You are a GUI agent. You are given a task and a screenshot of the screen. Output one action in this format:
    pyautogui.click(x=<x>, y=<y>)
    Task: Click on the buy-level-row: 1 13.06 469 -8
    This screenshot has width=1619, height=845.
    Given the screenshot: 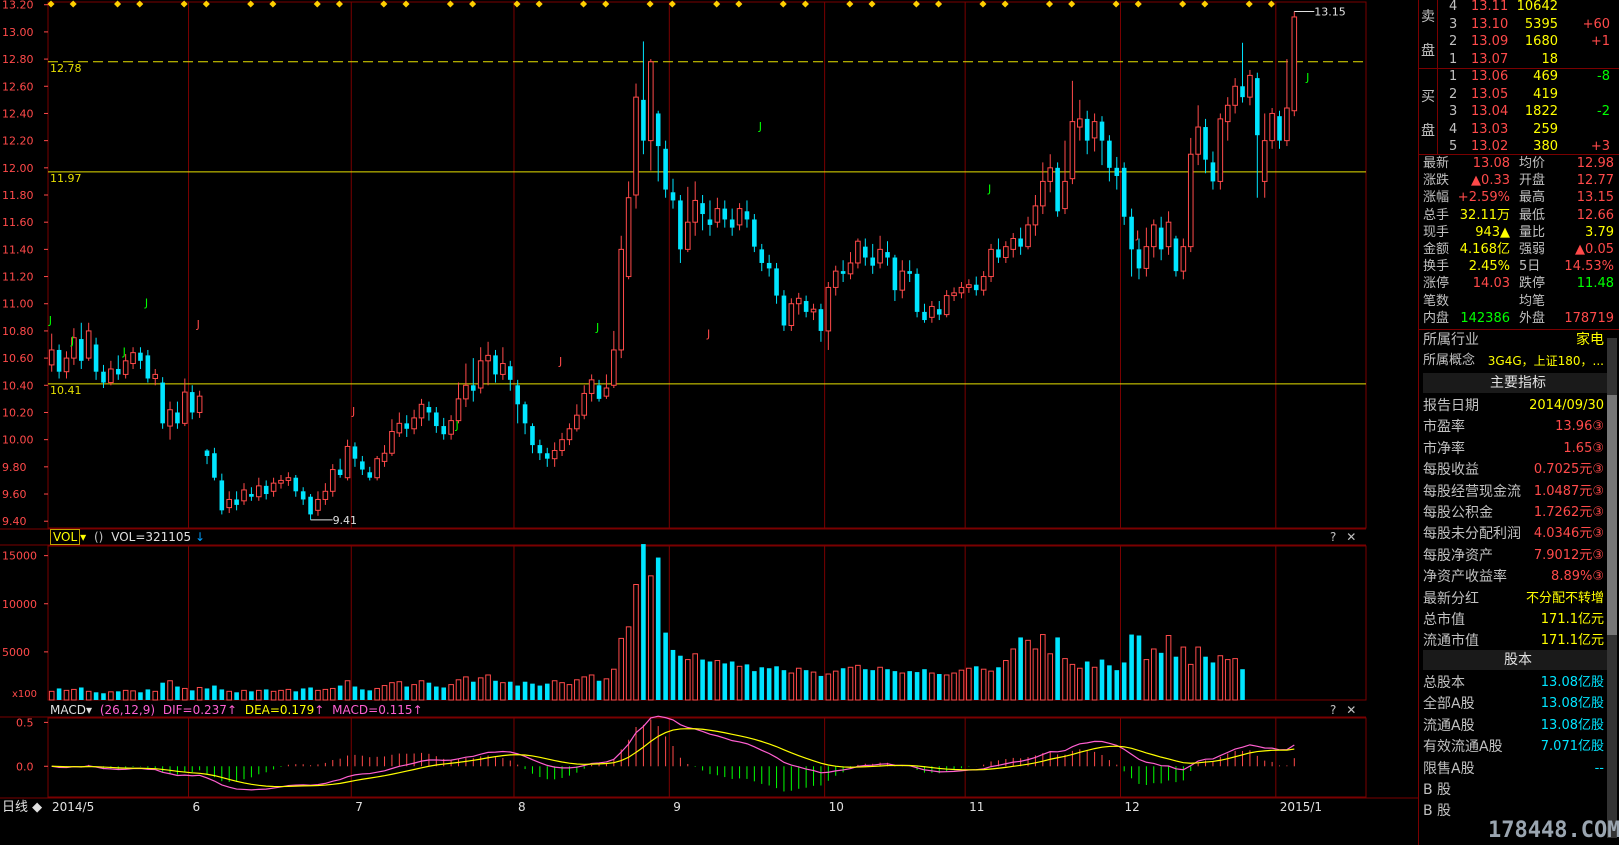 What is the action you would take?
    pyautogui.click(x=1519, y=77)
    